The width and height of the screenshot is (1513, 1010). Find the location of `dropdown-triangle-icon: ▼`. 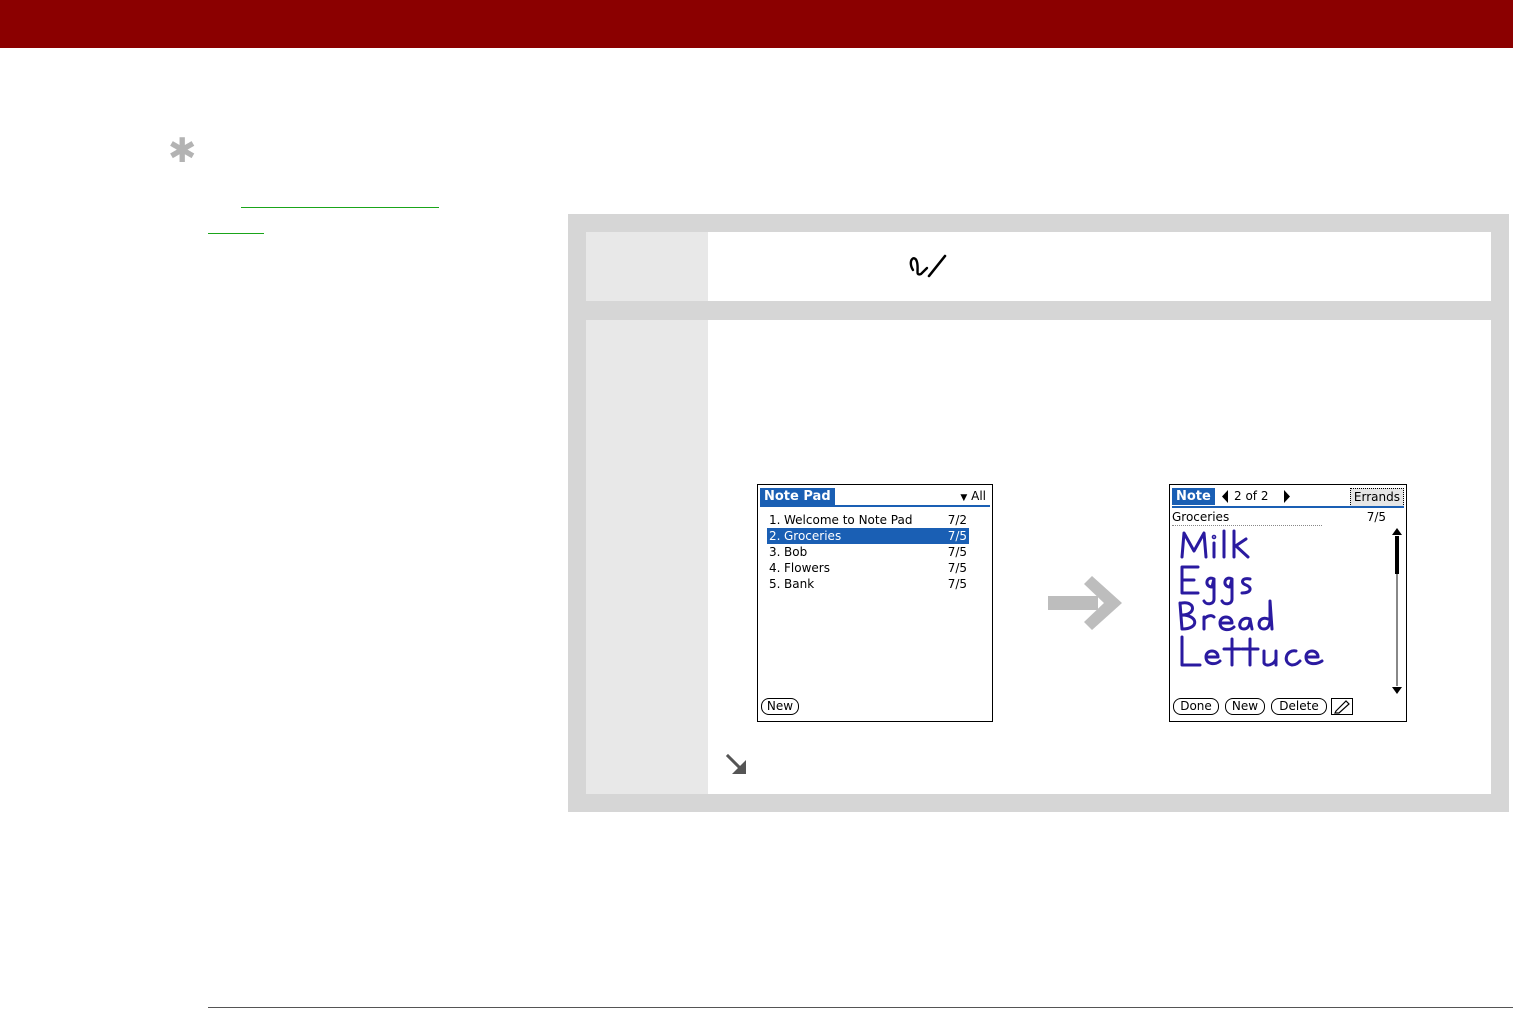

dropdown-triangle-icon: ▼ is located at coordinates (964, 498).